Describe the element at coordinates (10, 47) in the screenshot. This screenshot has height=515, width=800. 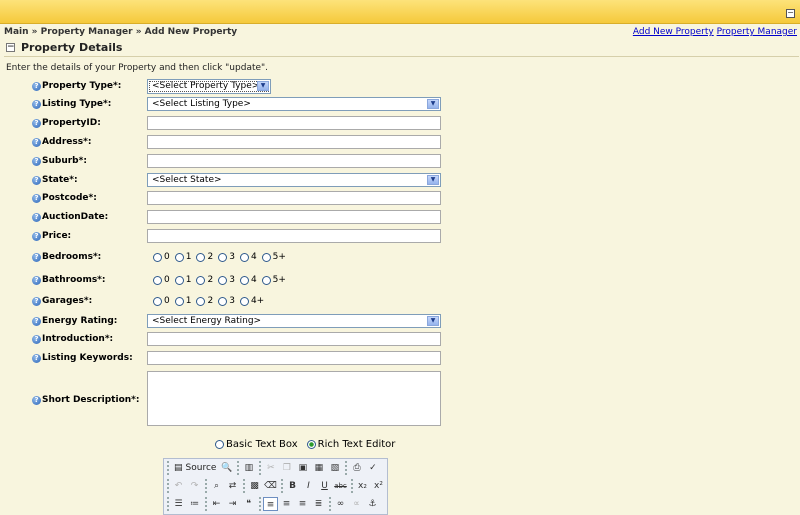
I see `collapse-icon: −` at that location.